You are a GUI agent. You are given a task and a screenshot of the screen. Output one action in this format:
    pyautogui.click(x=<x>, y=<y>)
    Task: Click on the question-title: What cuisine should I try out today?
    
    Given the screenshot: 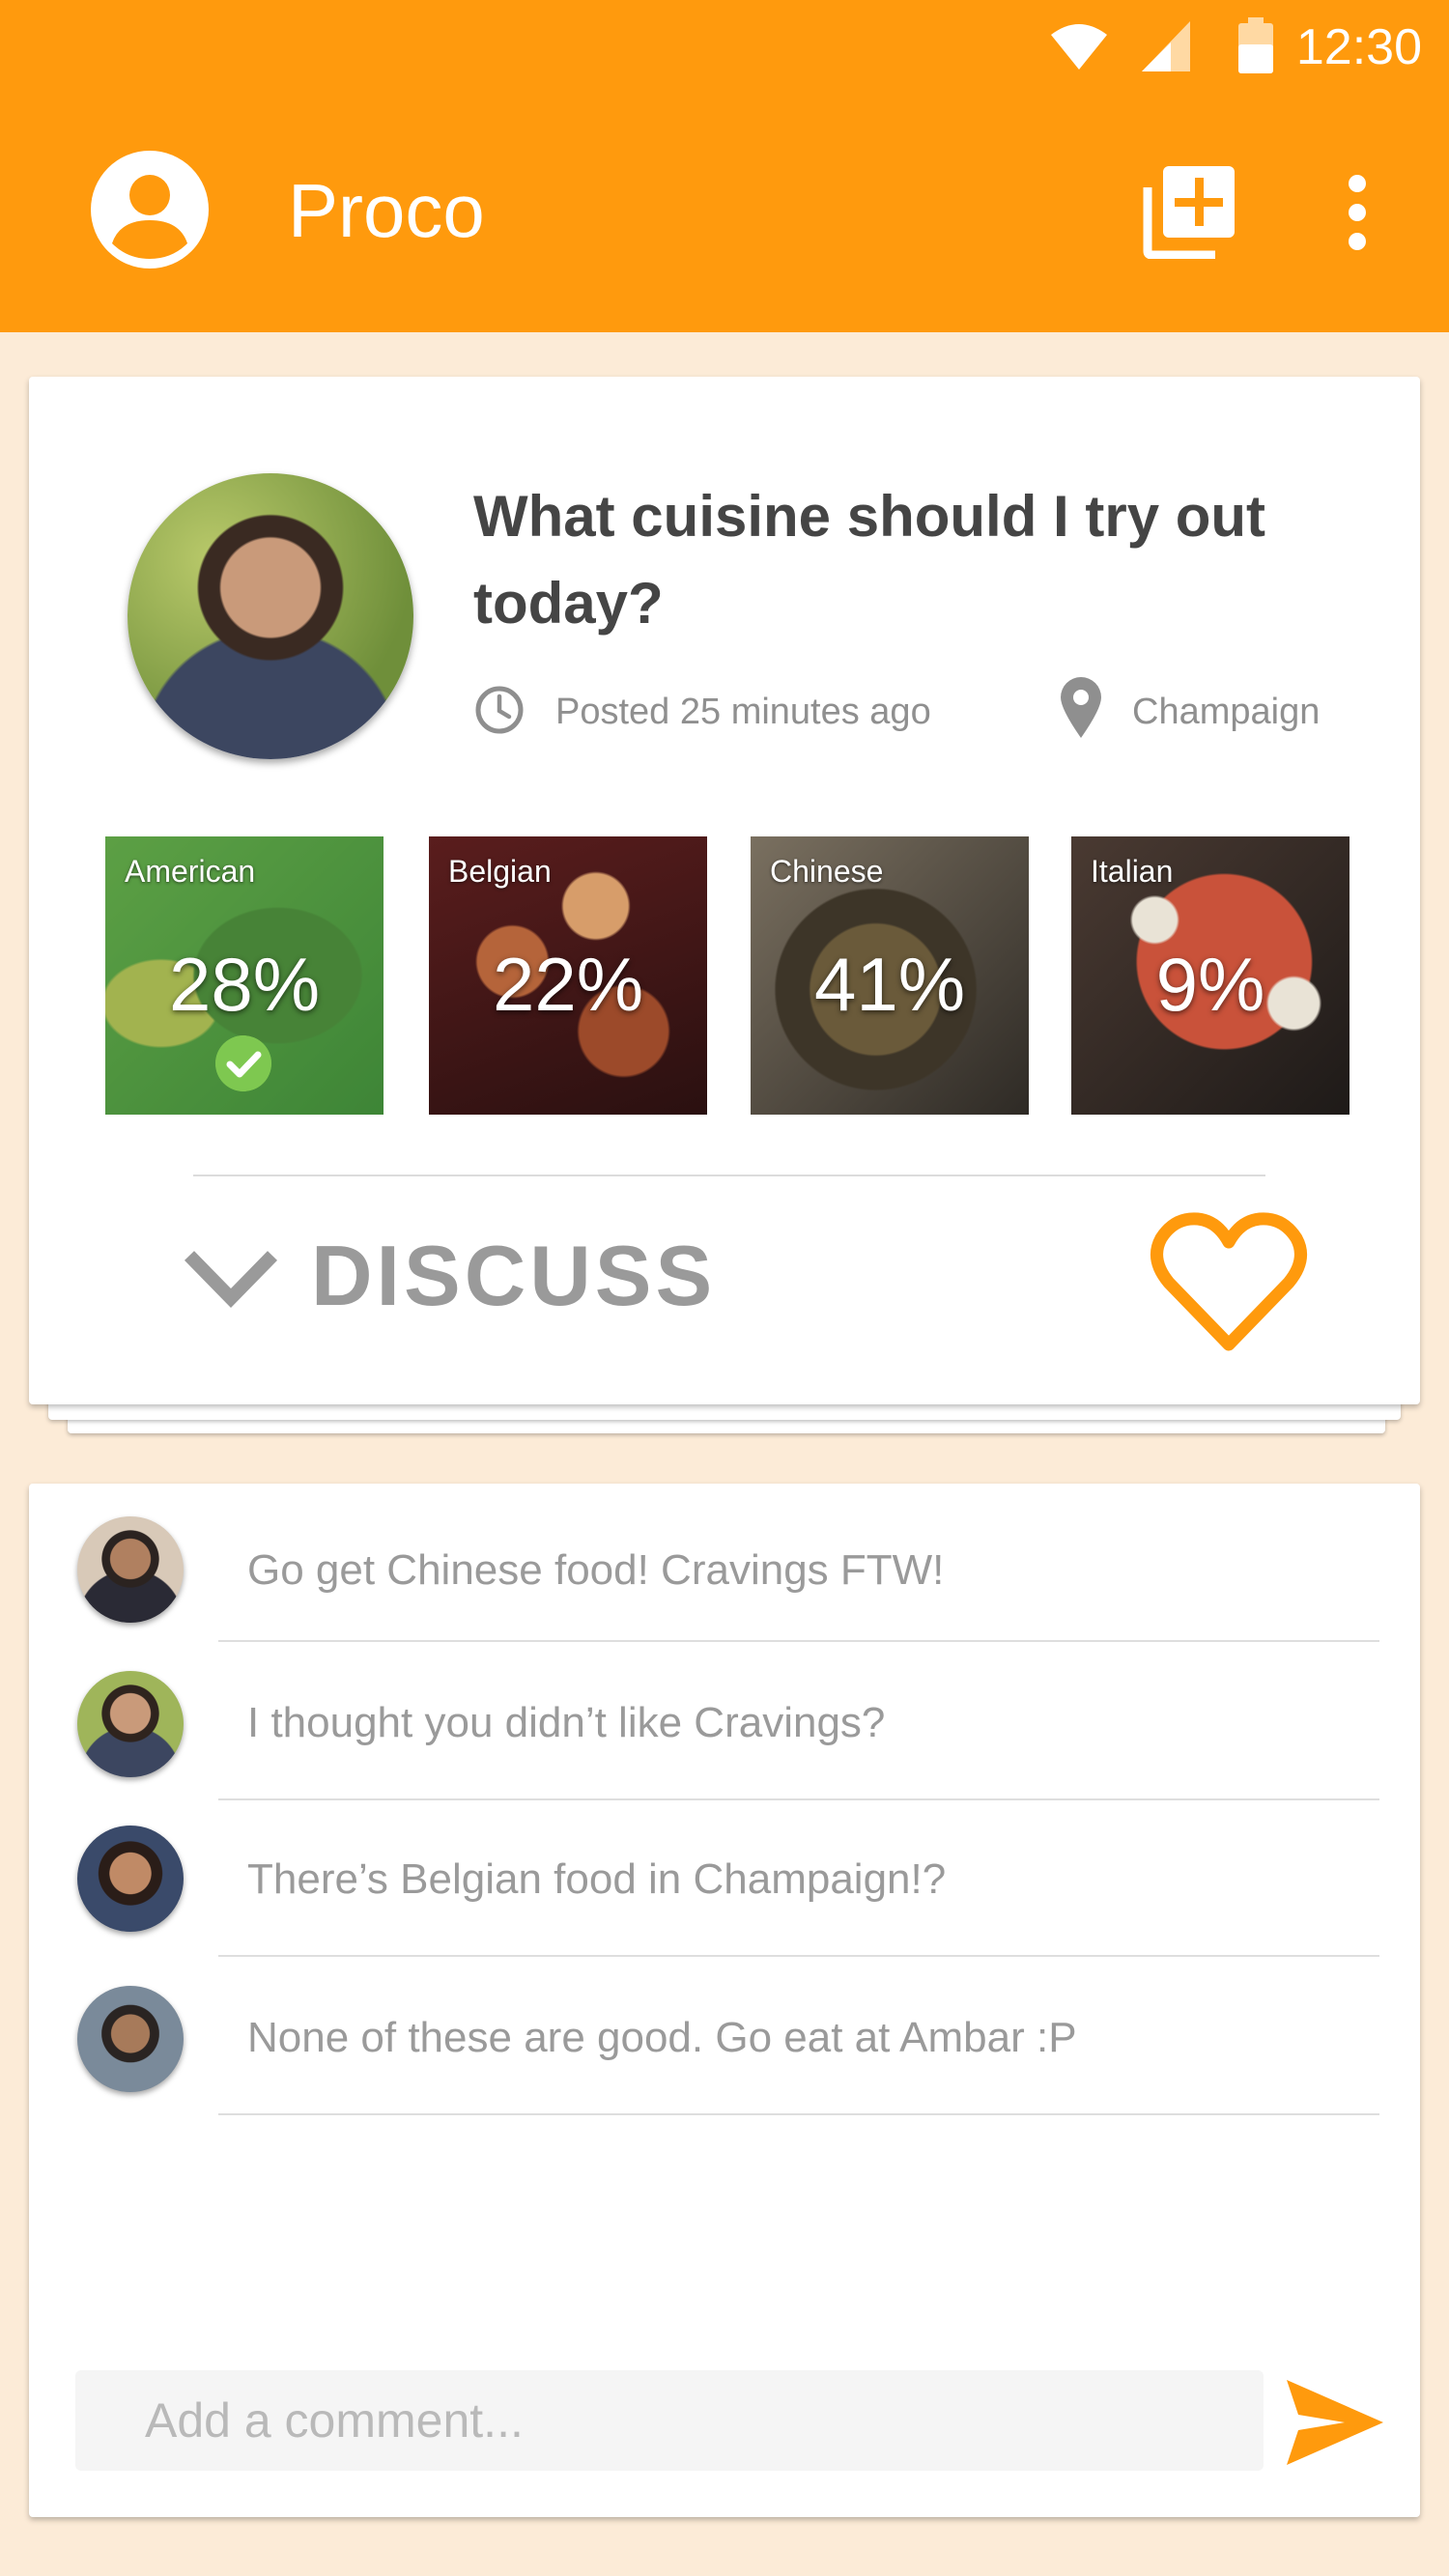 What is the action you would take?
    pyautogui.click(x=869, y=560)
    